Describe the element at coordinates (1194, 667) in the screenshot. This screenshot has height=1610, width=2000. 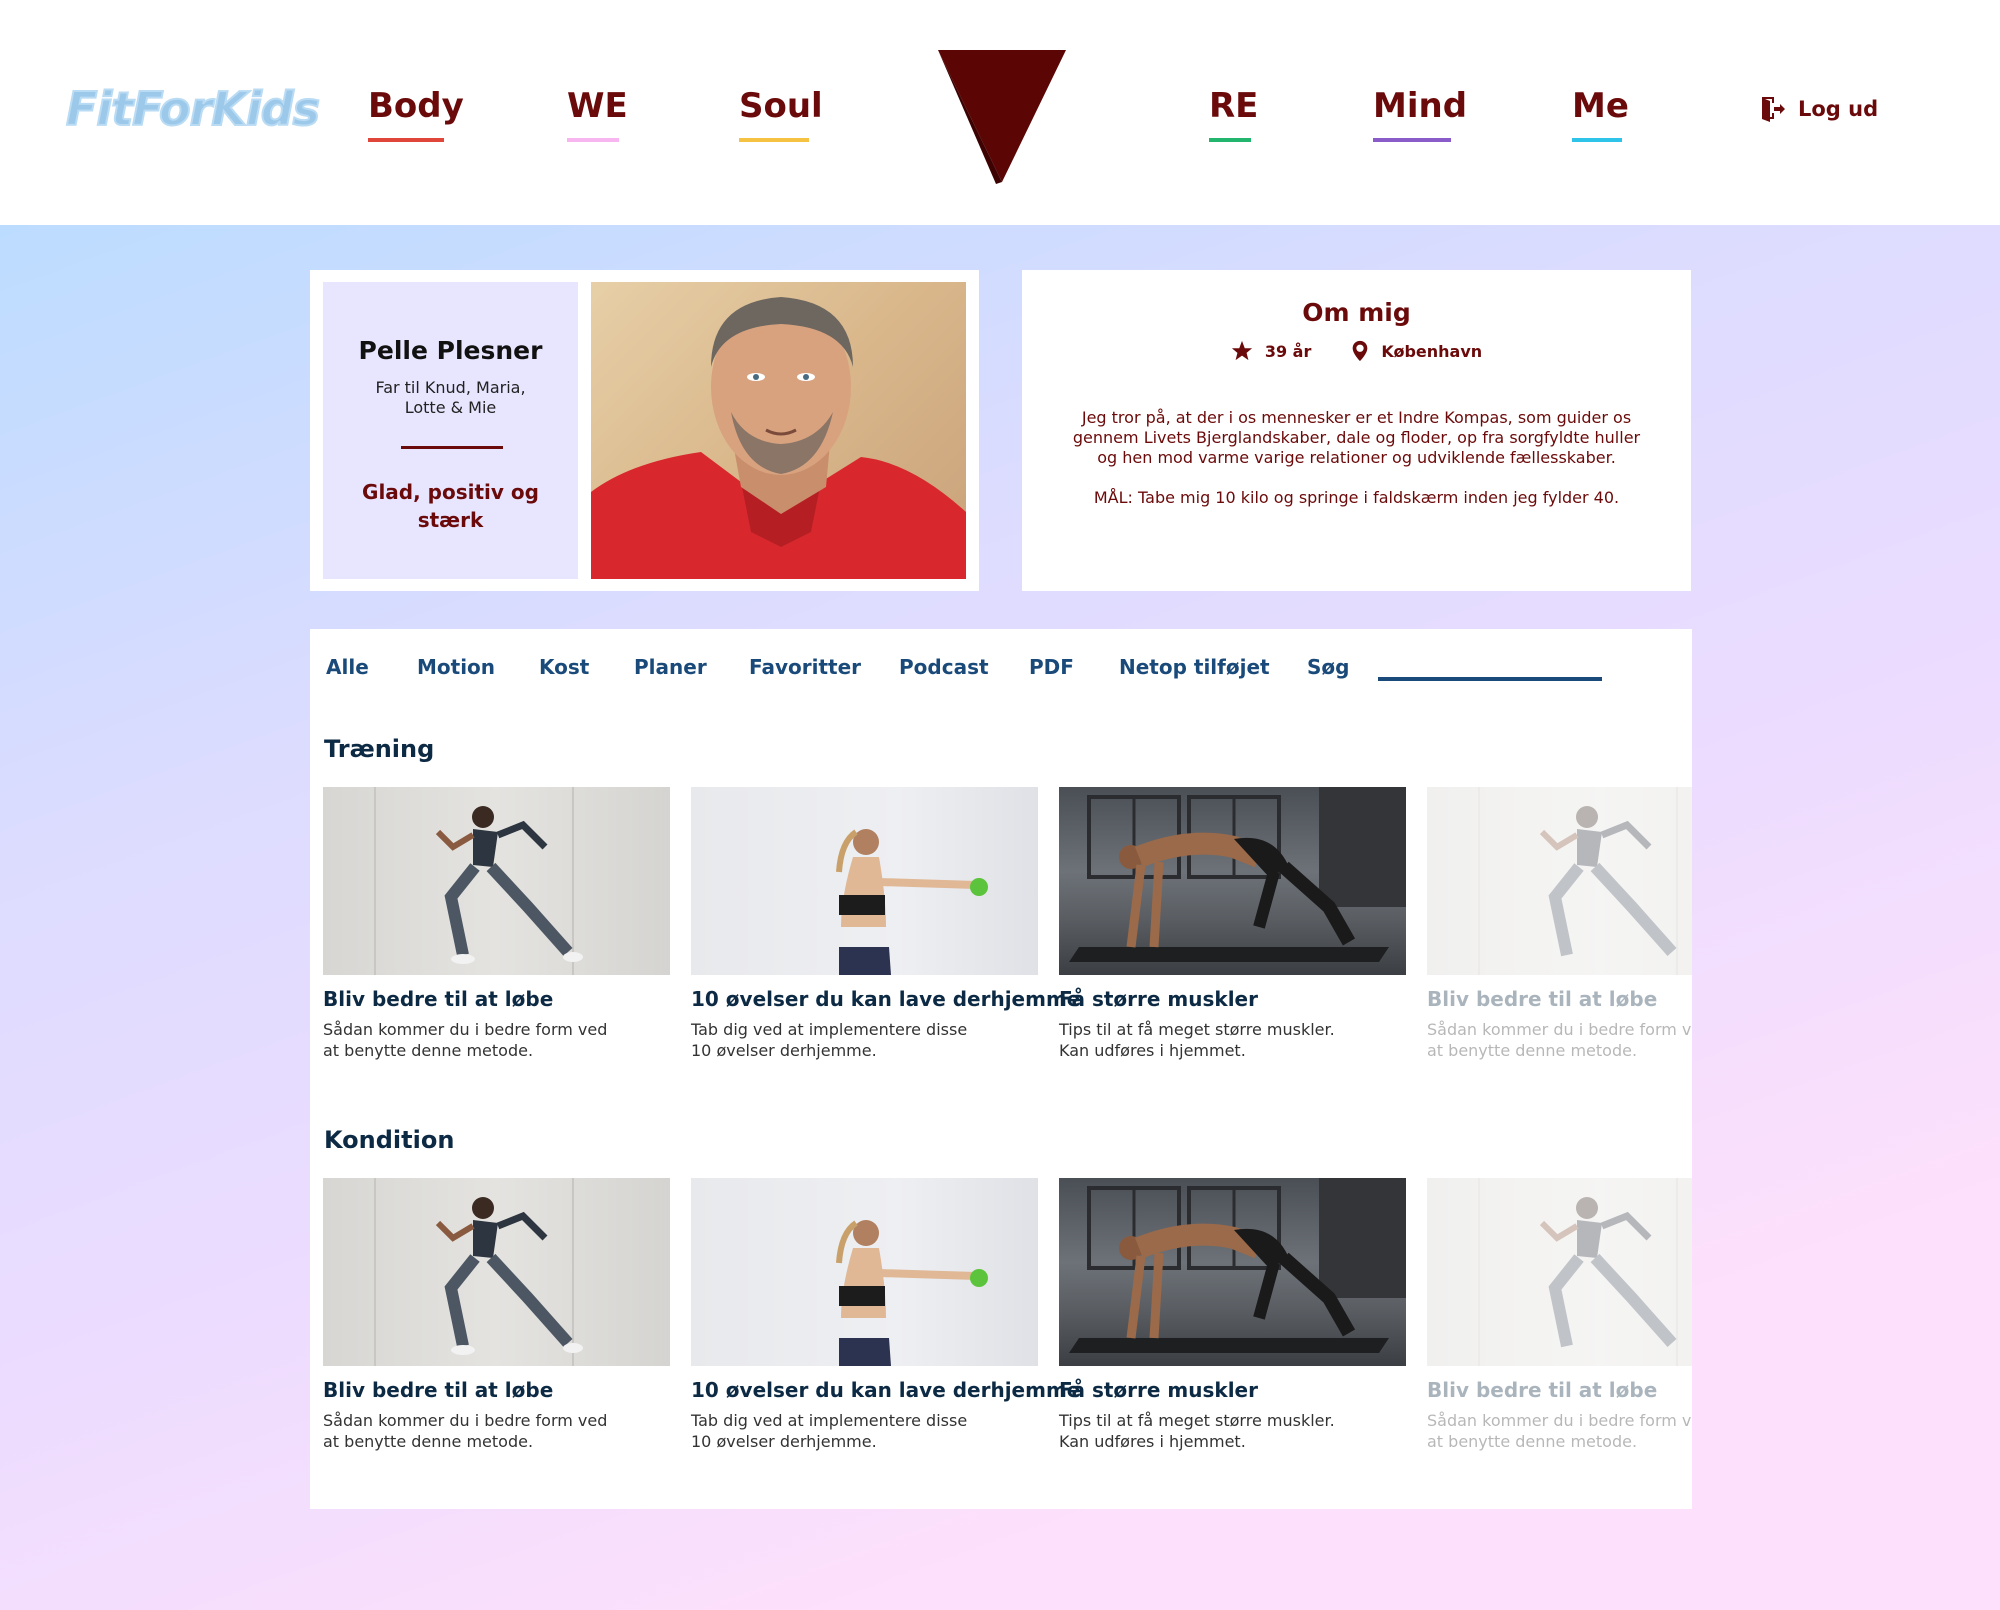
I see `tab-netop-tilfojet: Netop tilføjet` at that location.